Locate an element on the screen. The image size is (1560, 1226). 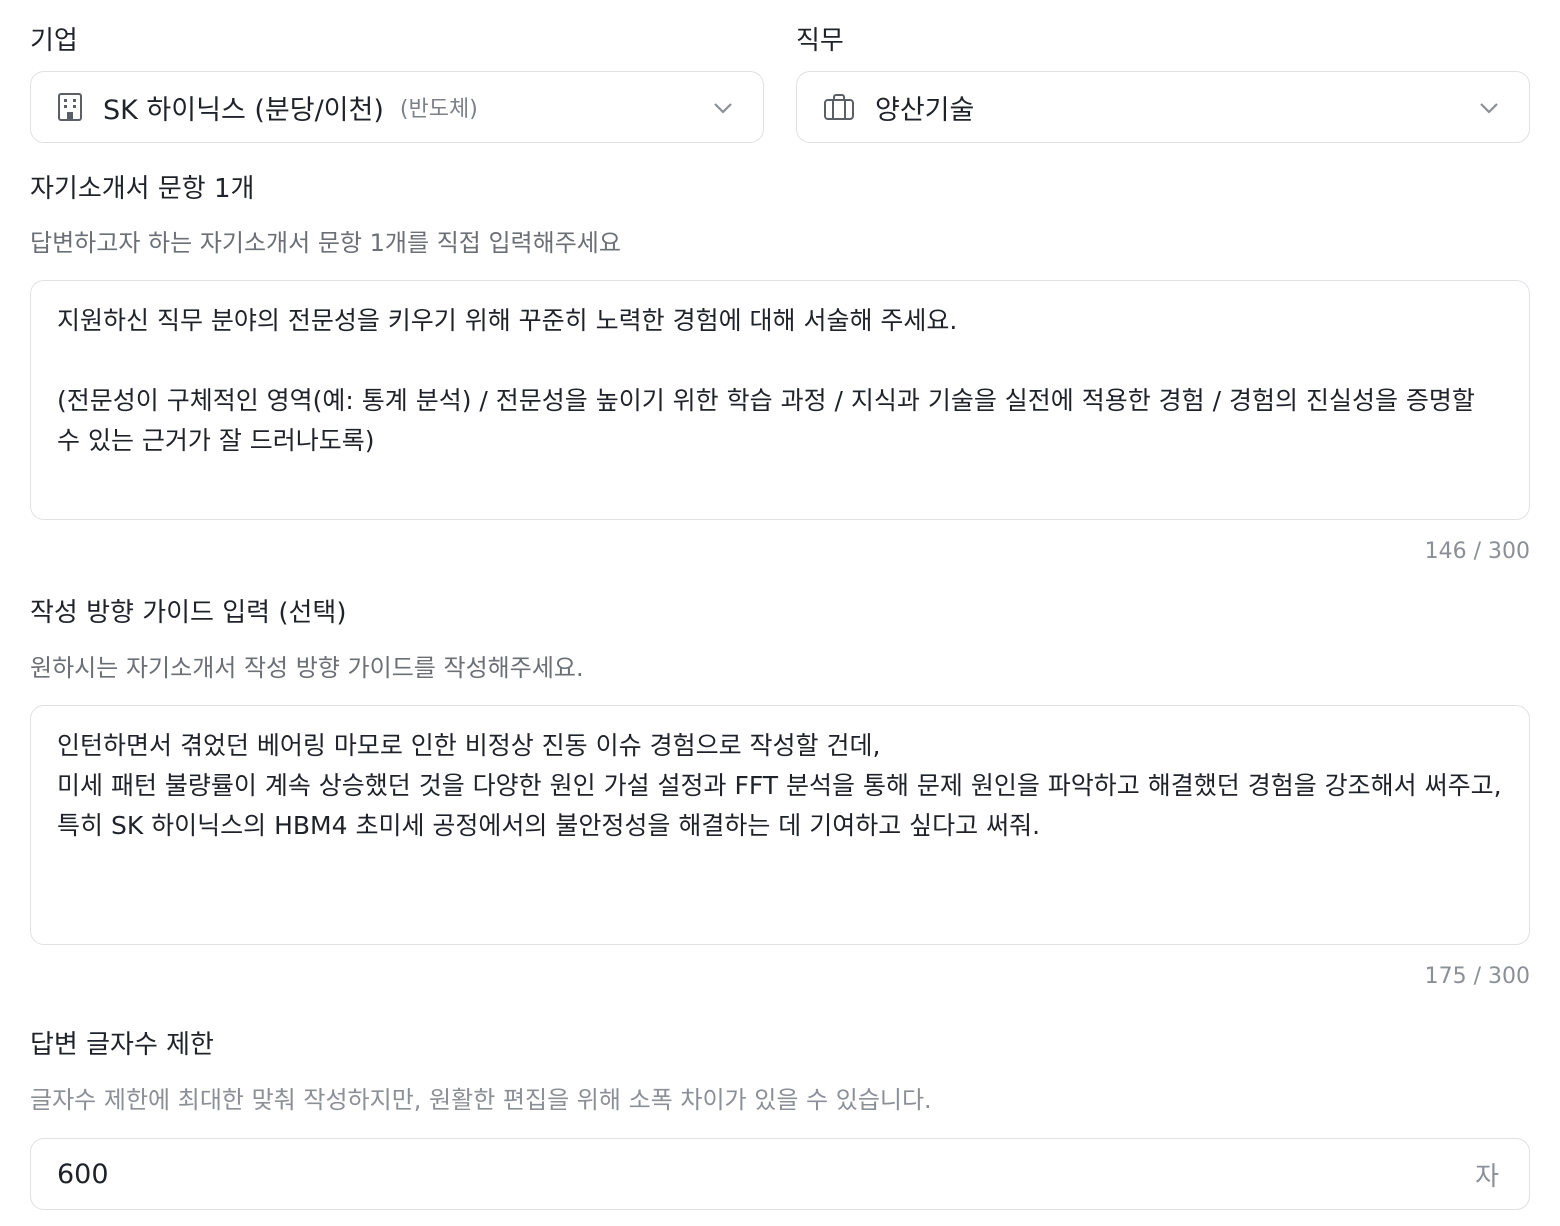
char-limit-unit: 자 is located at coordinates (1487, 1176).